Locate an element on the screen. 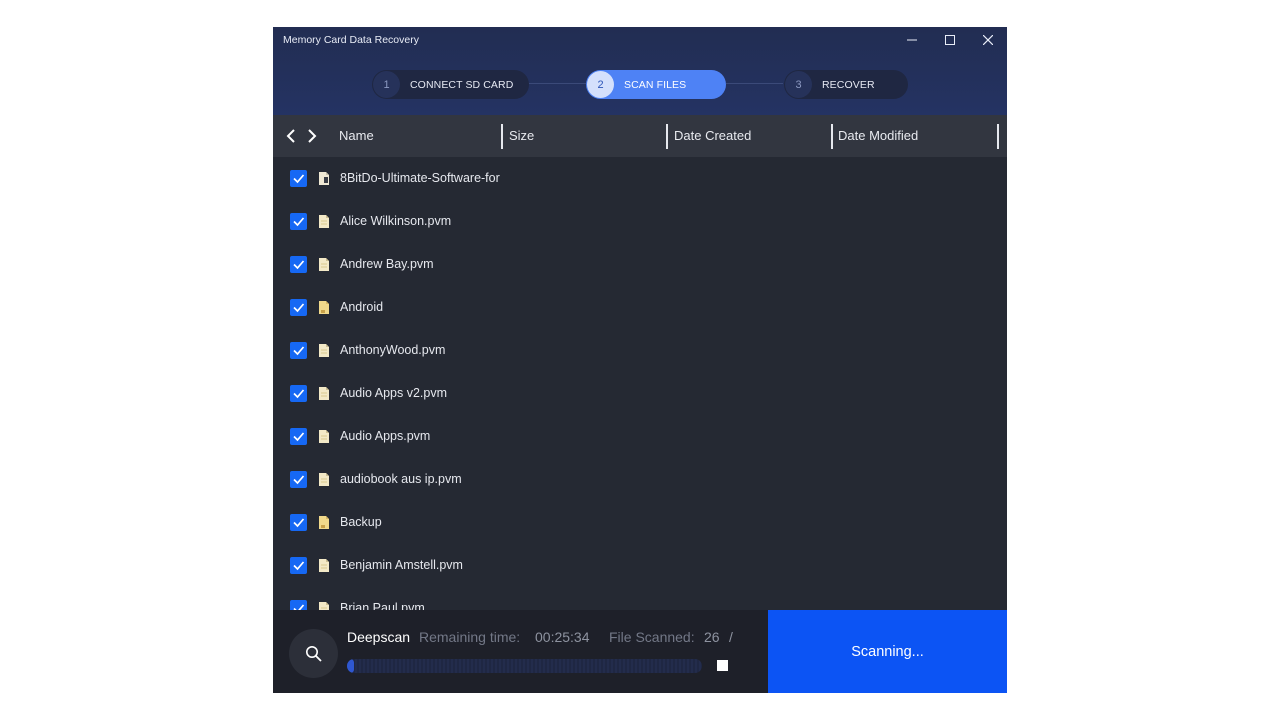  window-title: Memory Card Data Recovery is located at coordinates (351, 40).